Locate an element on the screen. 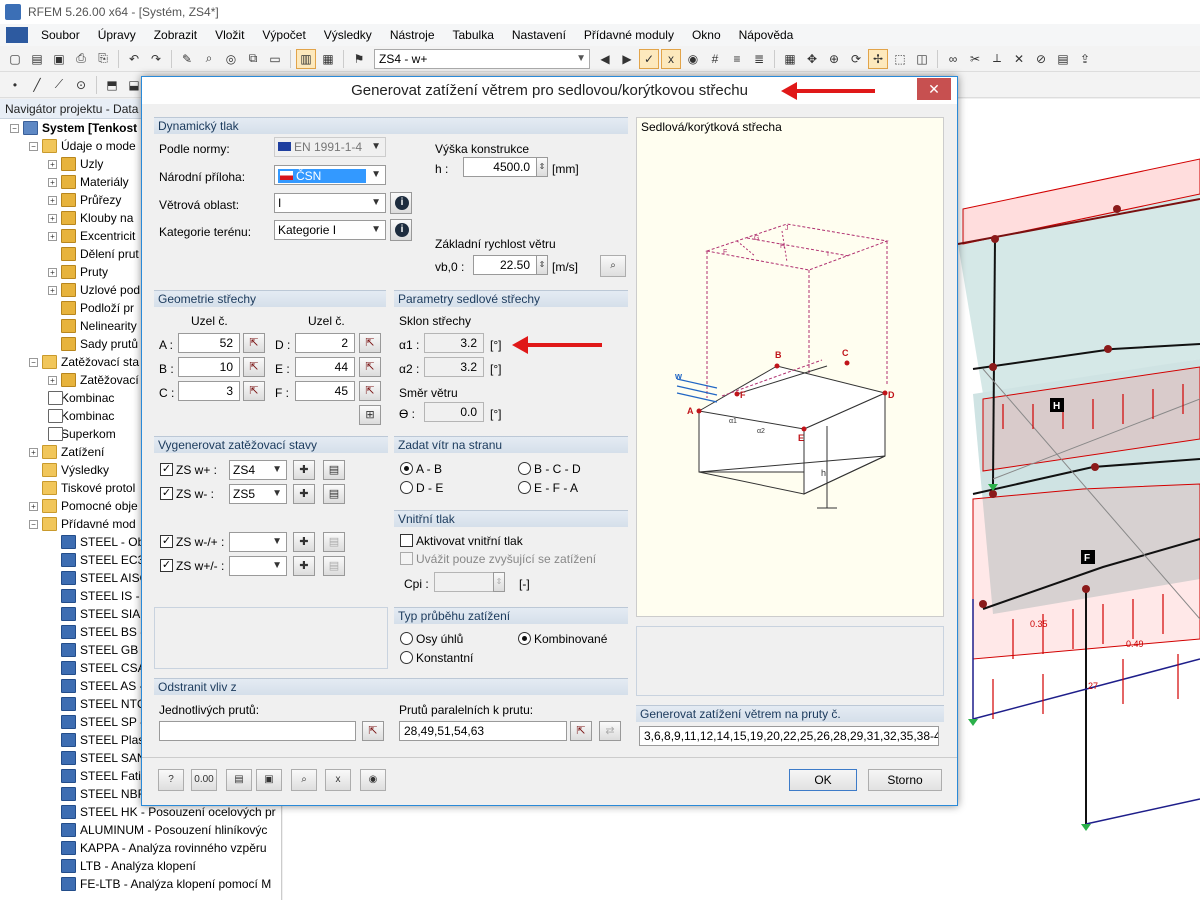 The width and height of the screenshot is (1200, 900). wpm-select: ▼ is located at coordinates (258, 566).